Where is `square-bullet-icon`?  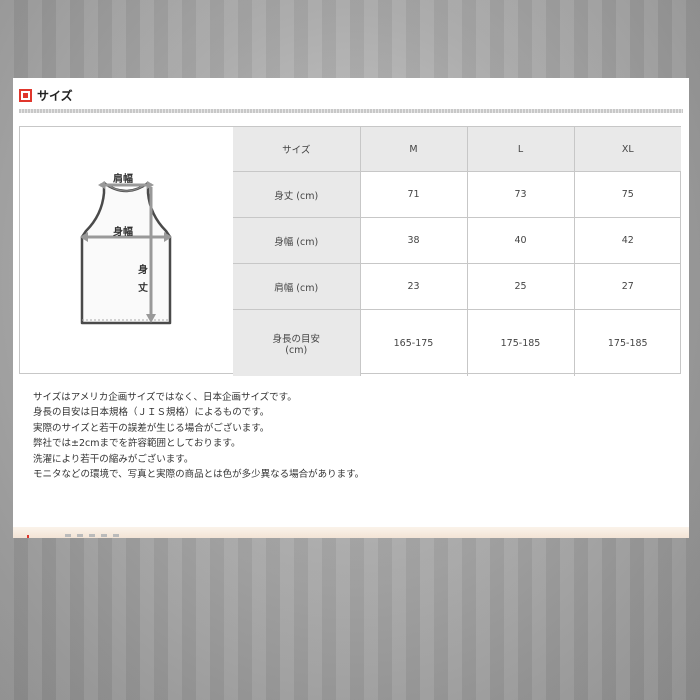
square-bullet-icon is located at coordinates (25, 95).